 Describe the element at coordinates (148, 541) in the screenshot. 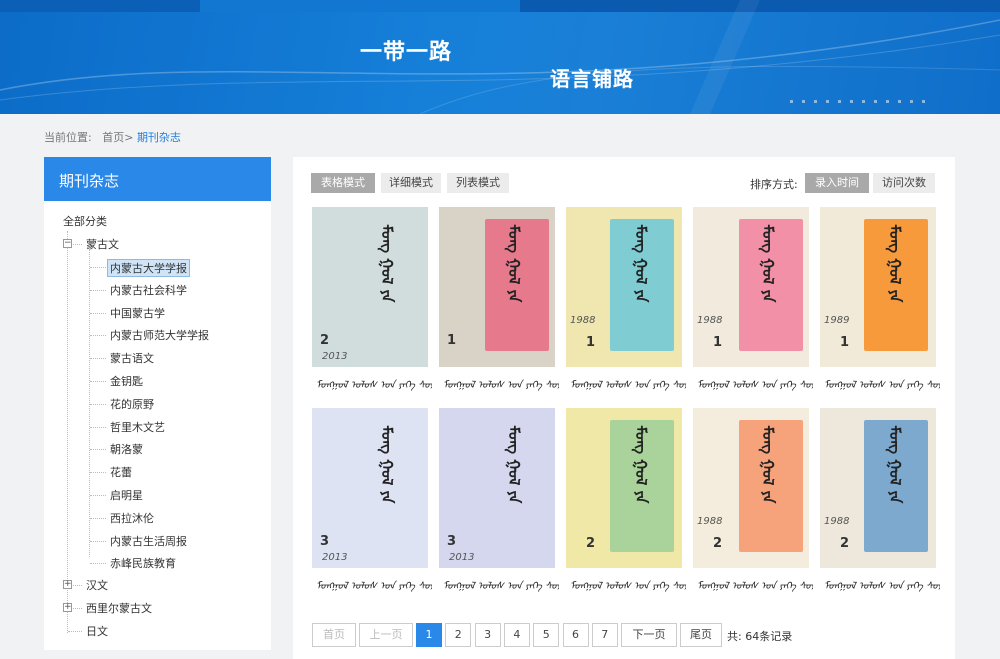

I see `tree-item-journal: 内蒙古生活周报` at that location.